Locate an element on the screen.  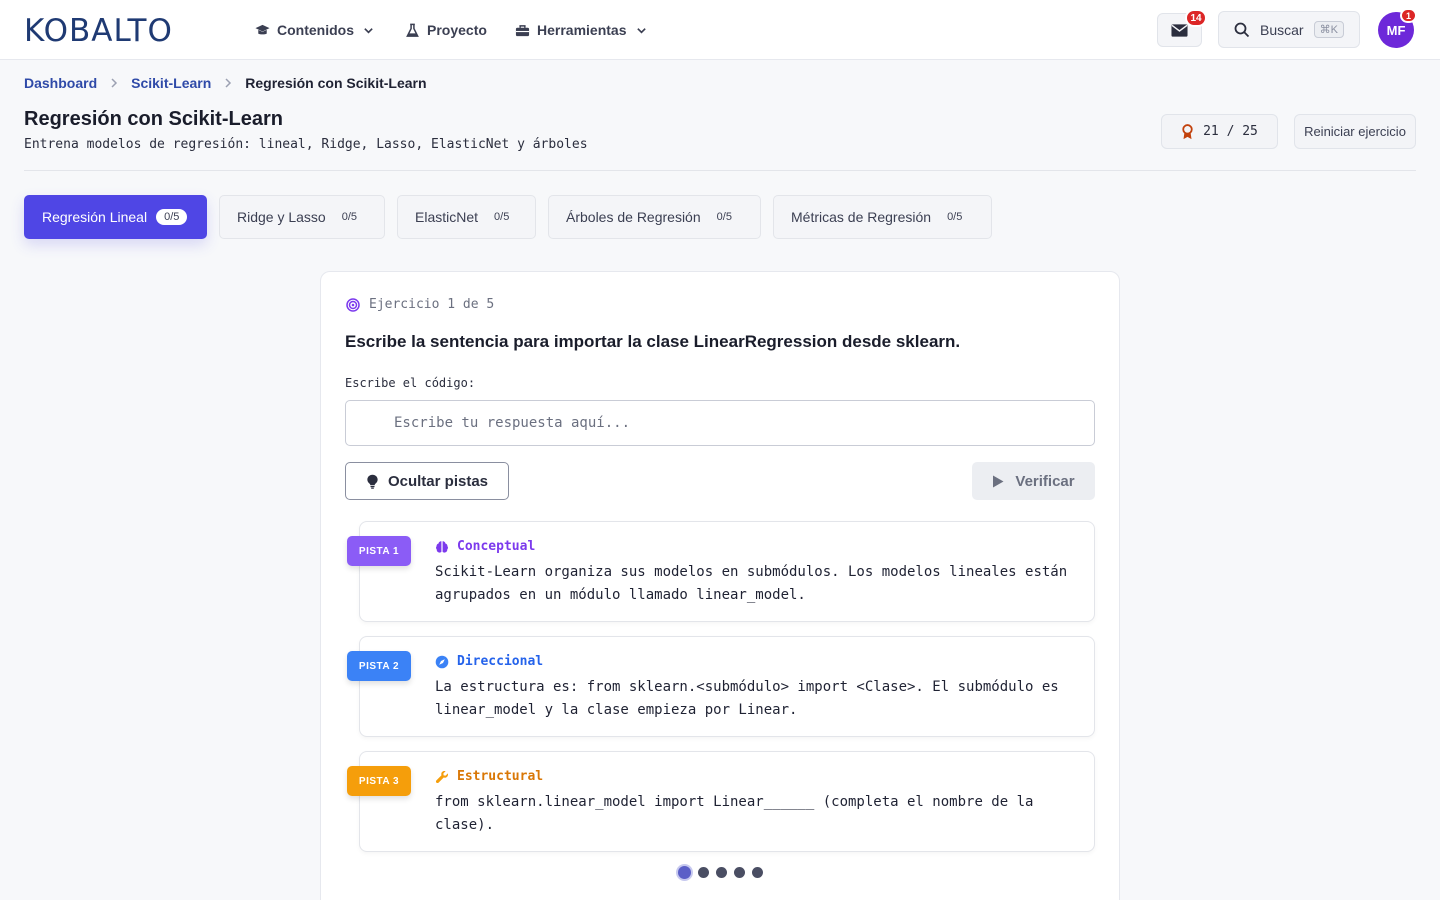
target-icon is located at coordinates (353, 304).